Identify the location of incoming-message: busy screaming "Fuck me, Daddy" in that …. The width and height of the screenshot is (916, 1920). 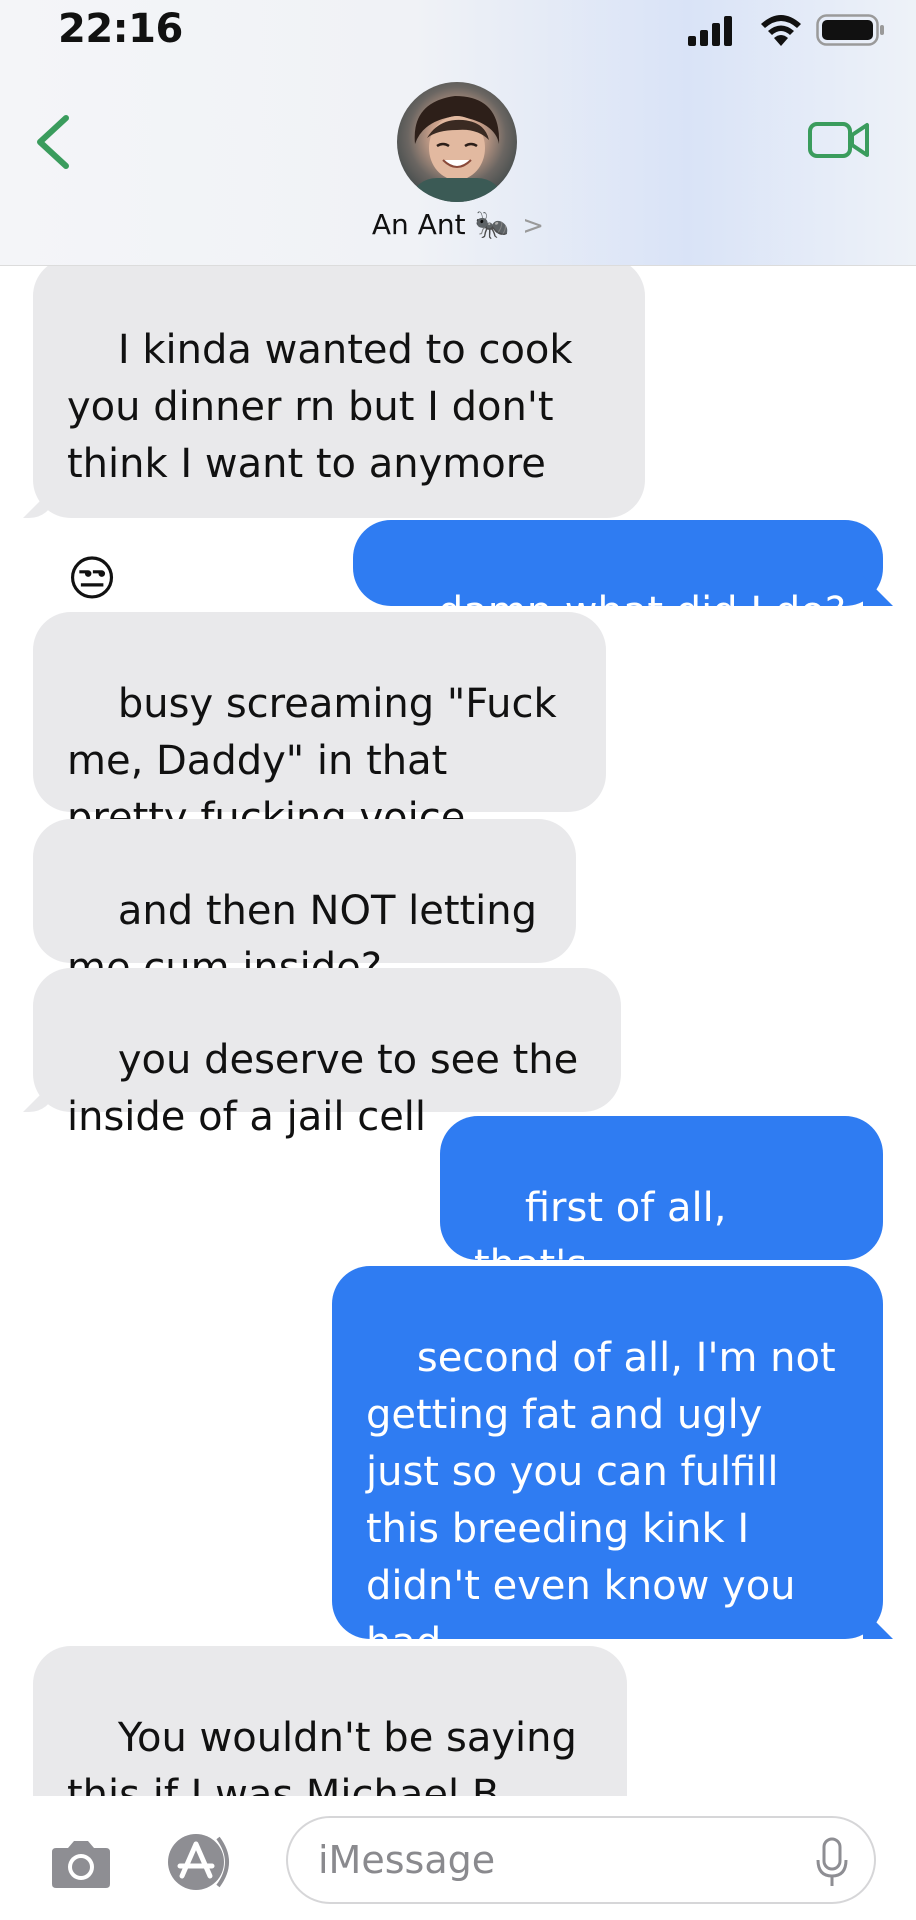
(319, 726).